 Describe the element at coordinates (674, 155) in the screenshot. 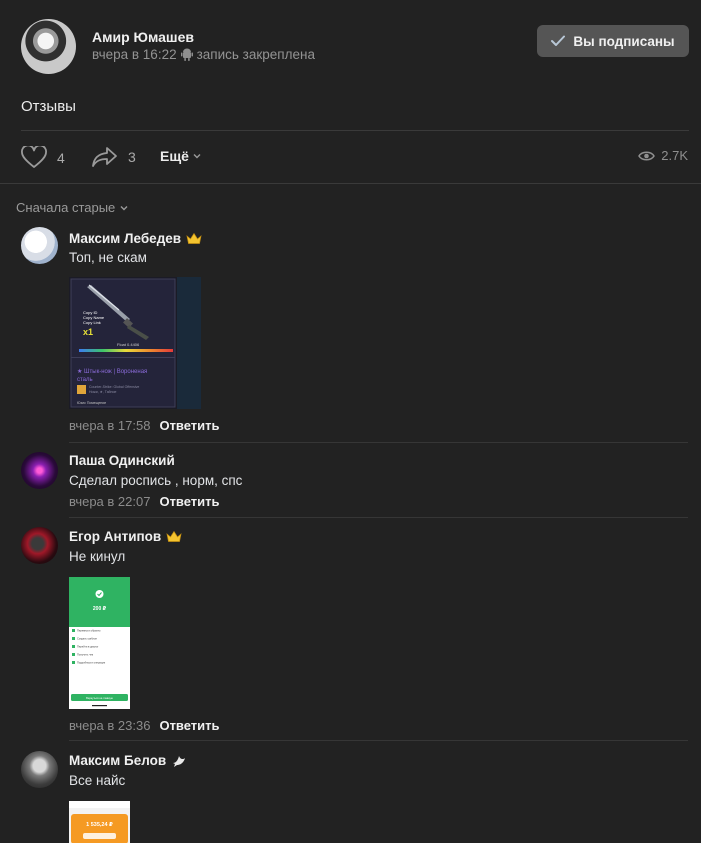

I see `views-count: 2.7K` at that location.